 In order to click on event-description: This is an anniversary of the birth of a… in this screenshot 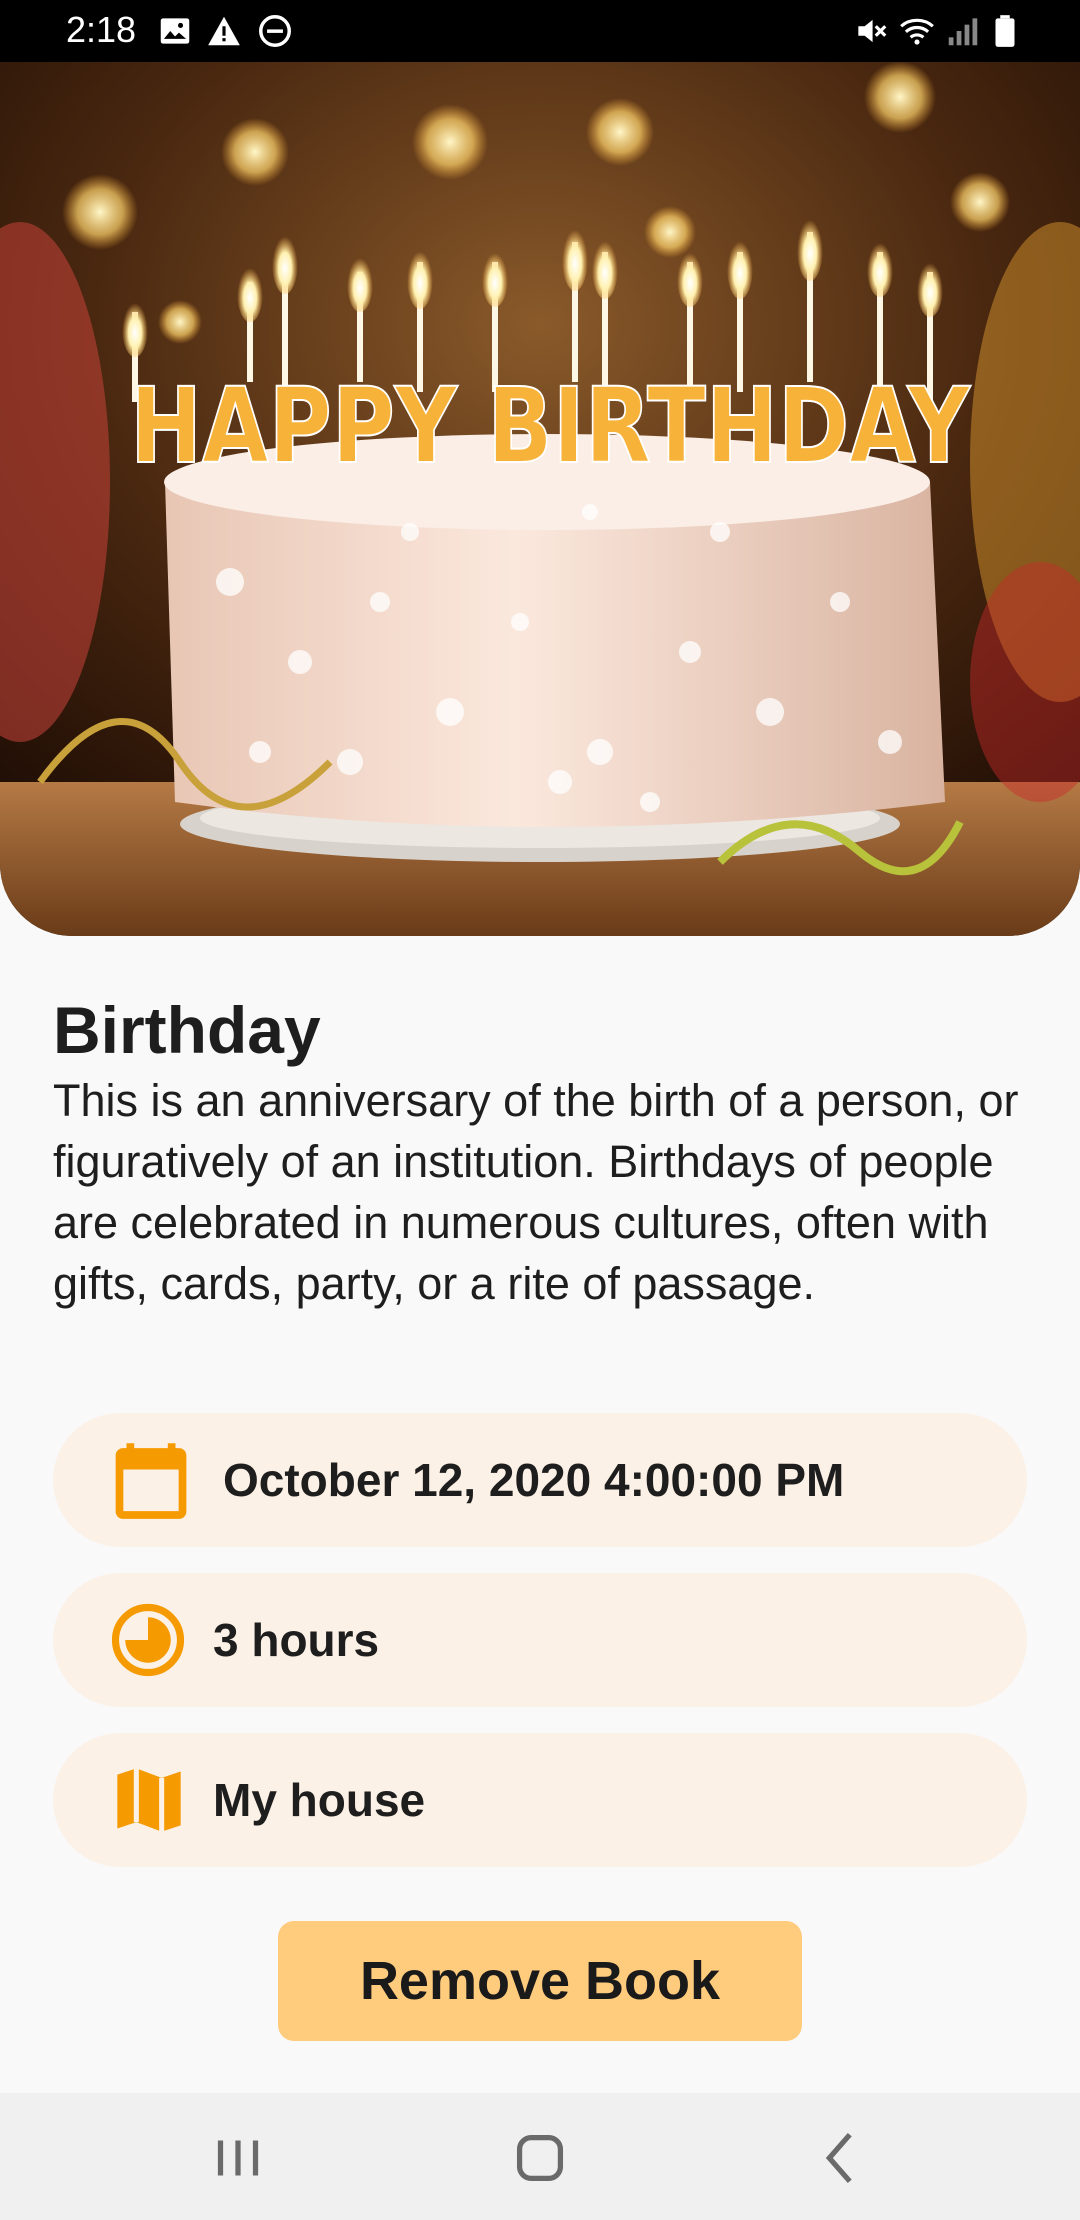, I will do `click(536, 1192)`.